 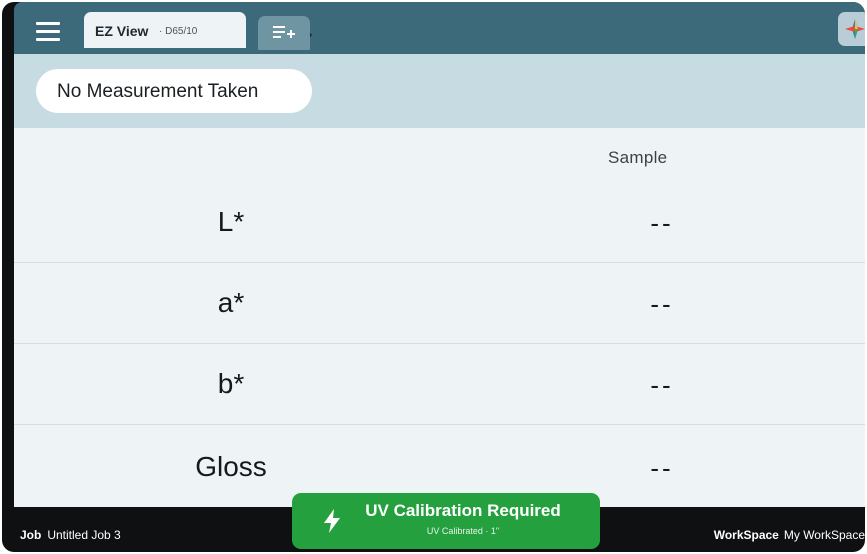 I want to click on menu-button, so click(x=49, y=32).